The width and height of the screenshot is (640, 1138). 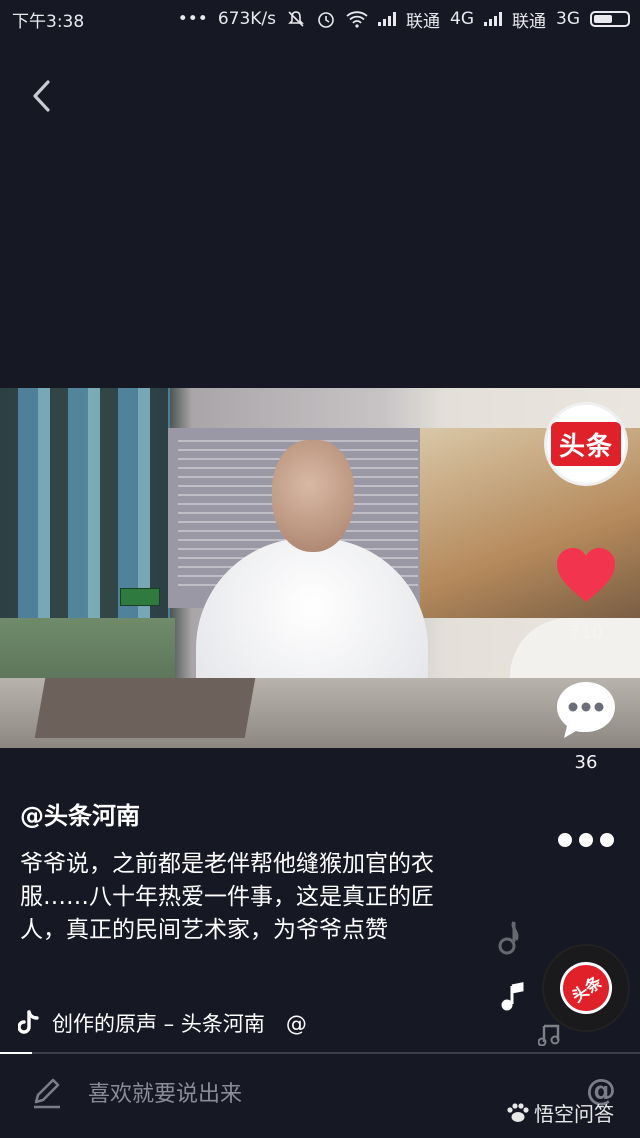 What do you see at coordinates (192, 19) in the screenshot?
I see `status-dots: •••` at bounding box center [192, 19].